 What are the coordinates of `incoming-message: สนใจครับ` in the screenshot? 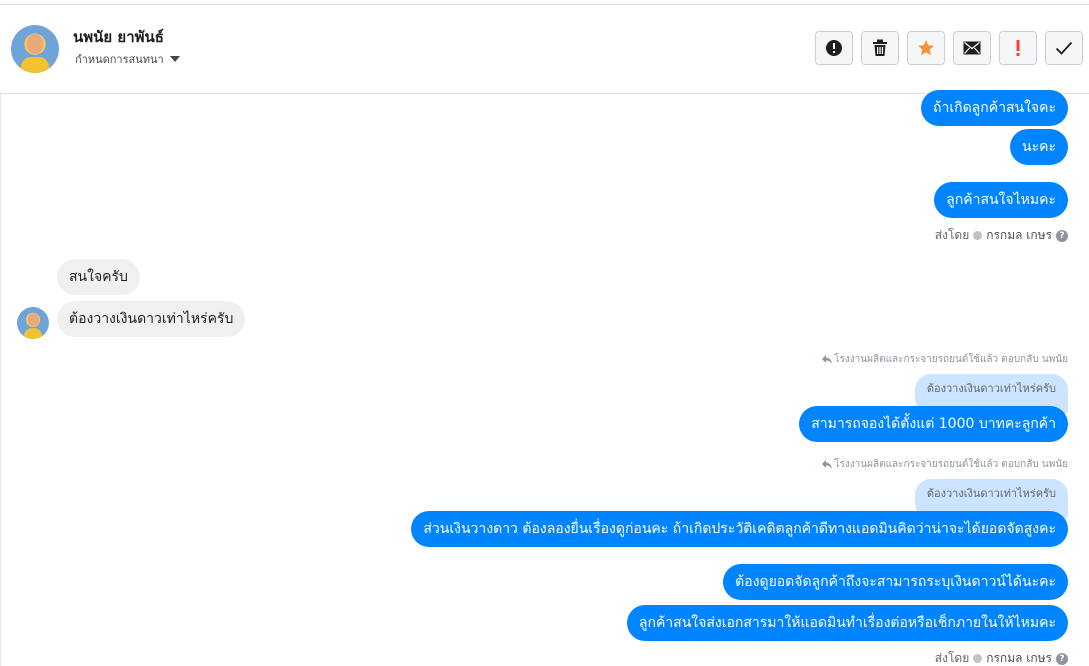 It's located at (98, 277).